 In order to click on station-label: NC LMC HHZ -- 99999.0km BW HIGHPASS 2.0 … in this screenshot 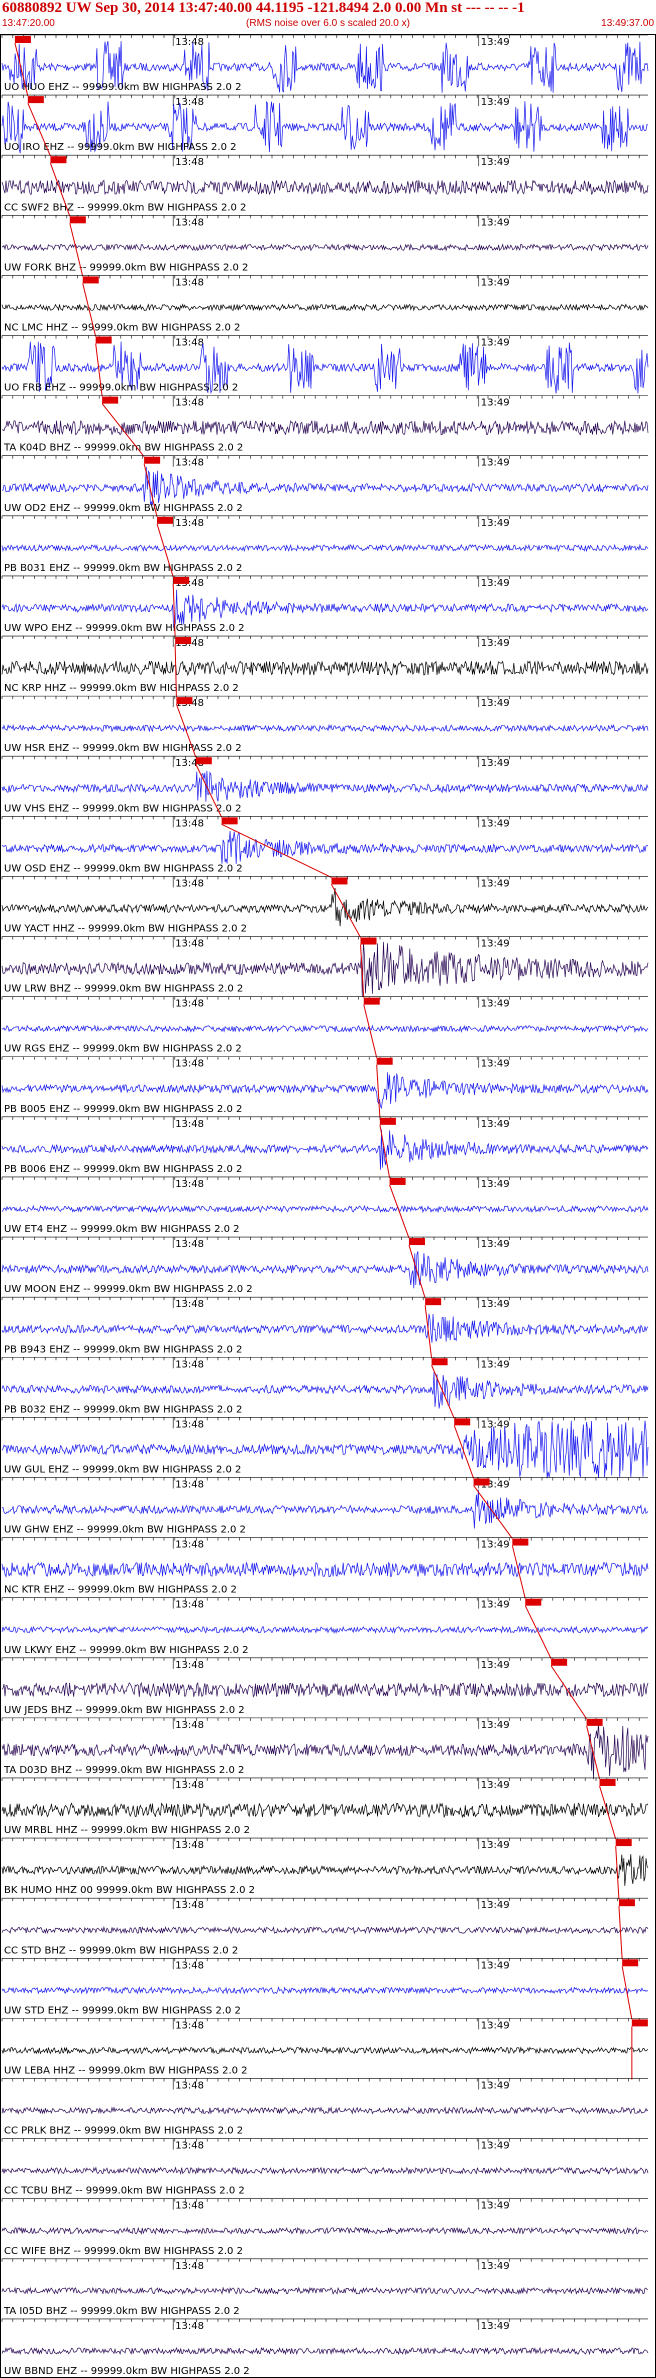, I will do `click(122, 328)`.